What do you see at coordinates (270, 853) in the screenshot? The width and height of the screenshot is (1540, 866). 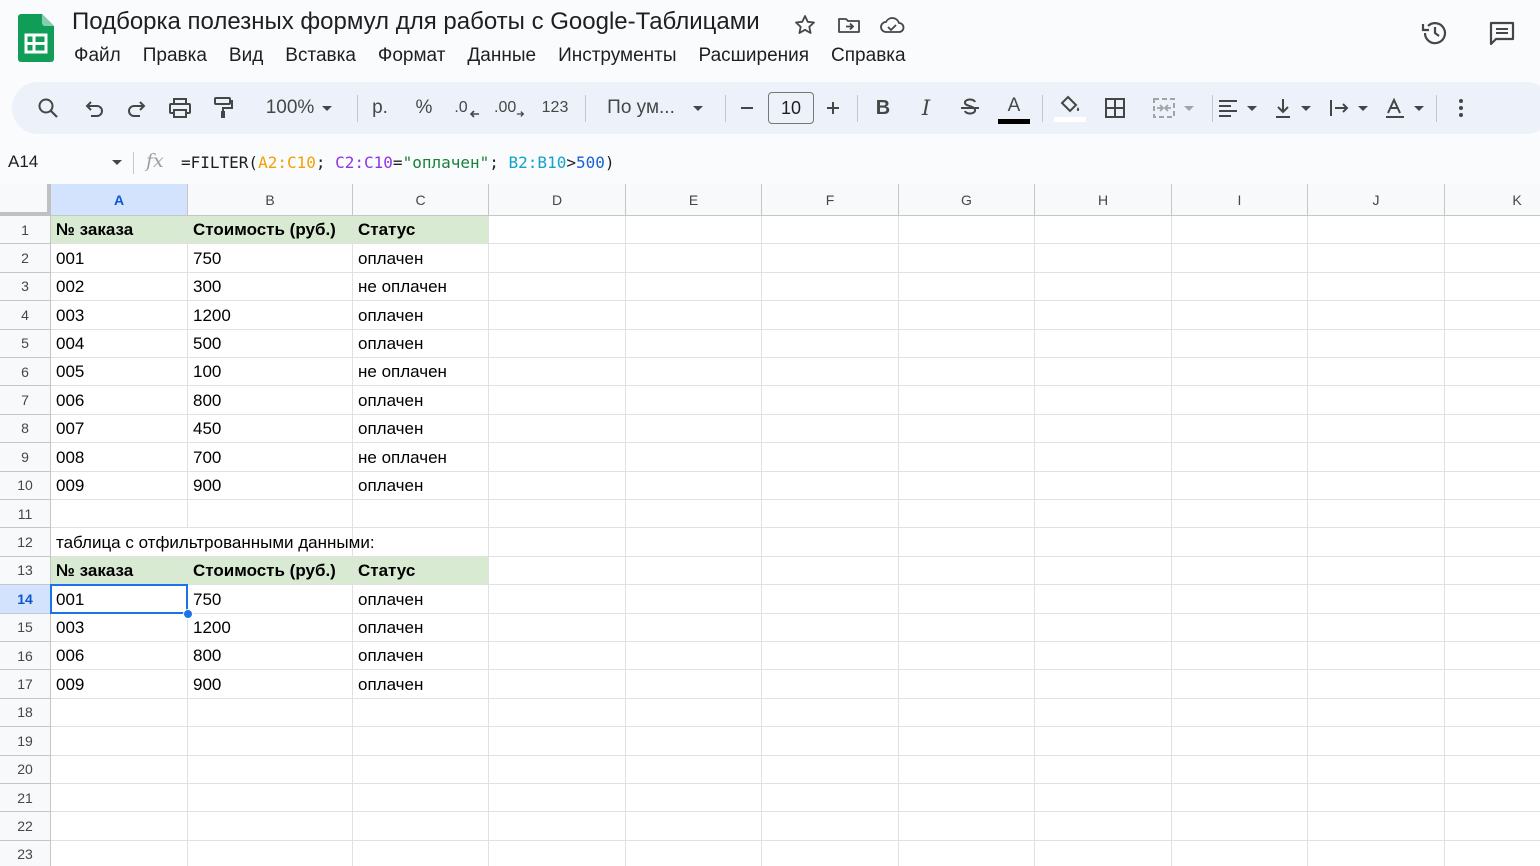 I see `cell-b23` at bounding box center [270, 853].